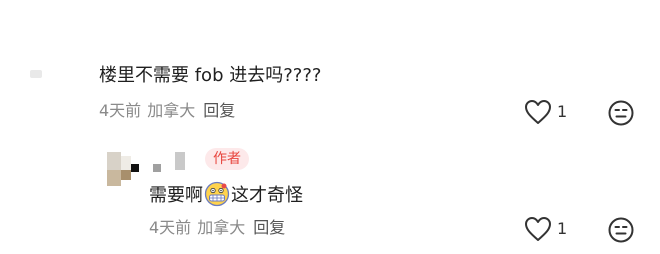 This screenshot has width=660, height=254. What do you see at coordinates (176, 195) in the screenshot?
I see `reply-text-before: 需要啊` at bounding box center [176, 195].